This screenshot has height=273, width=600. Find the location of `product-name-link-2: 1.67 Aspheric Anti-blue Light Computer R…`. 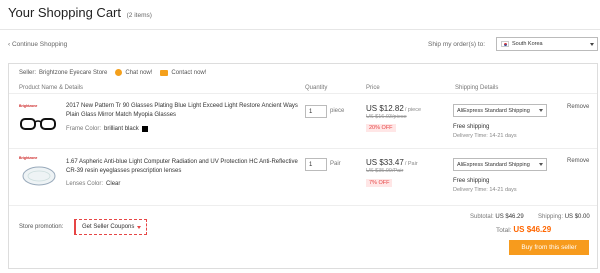

product-name-link-2: 1.67 Aspheric Anti-blue Light Computer R… is located at coordinates (182, 166).